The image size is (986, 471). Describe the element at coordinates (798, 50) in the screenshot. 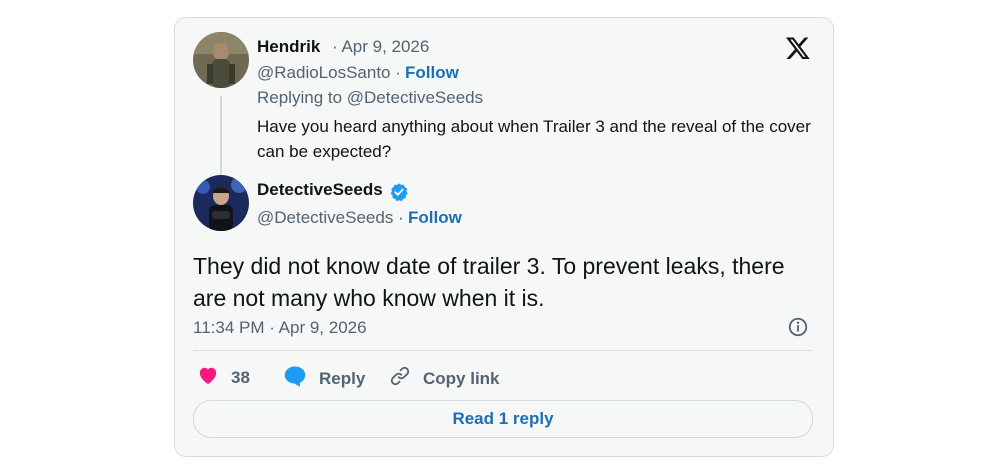

I see `x-logo-icon` at that location.